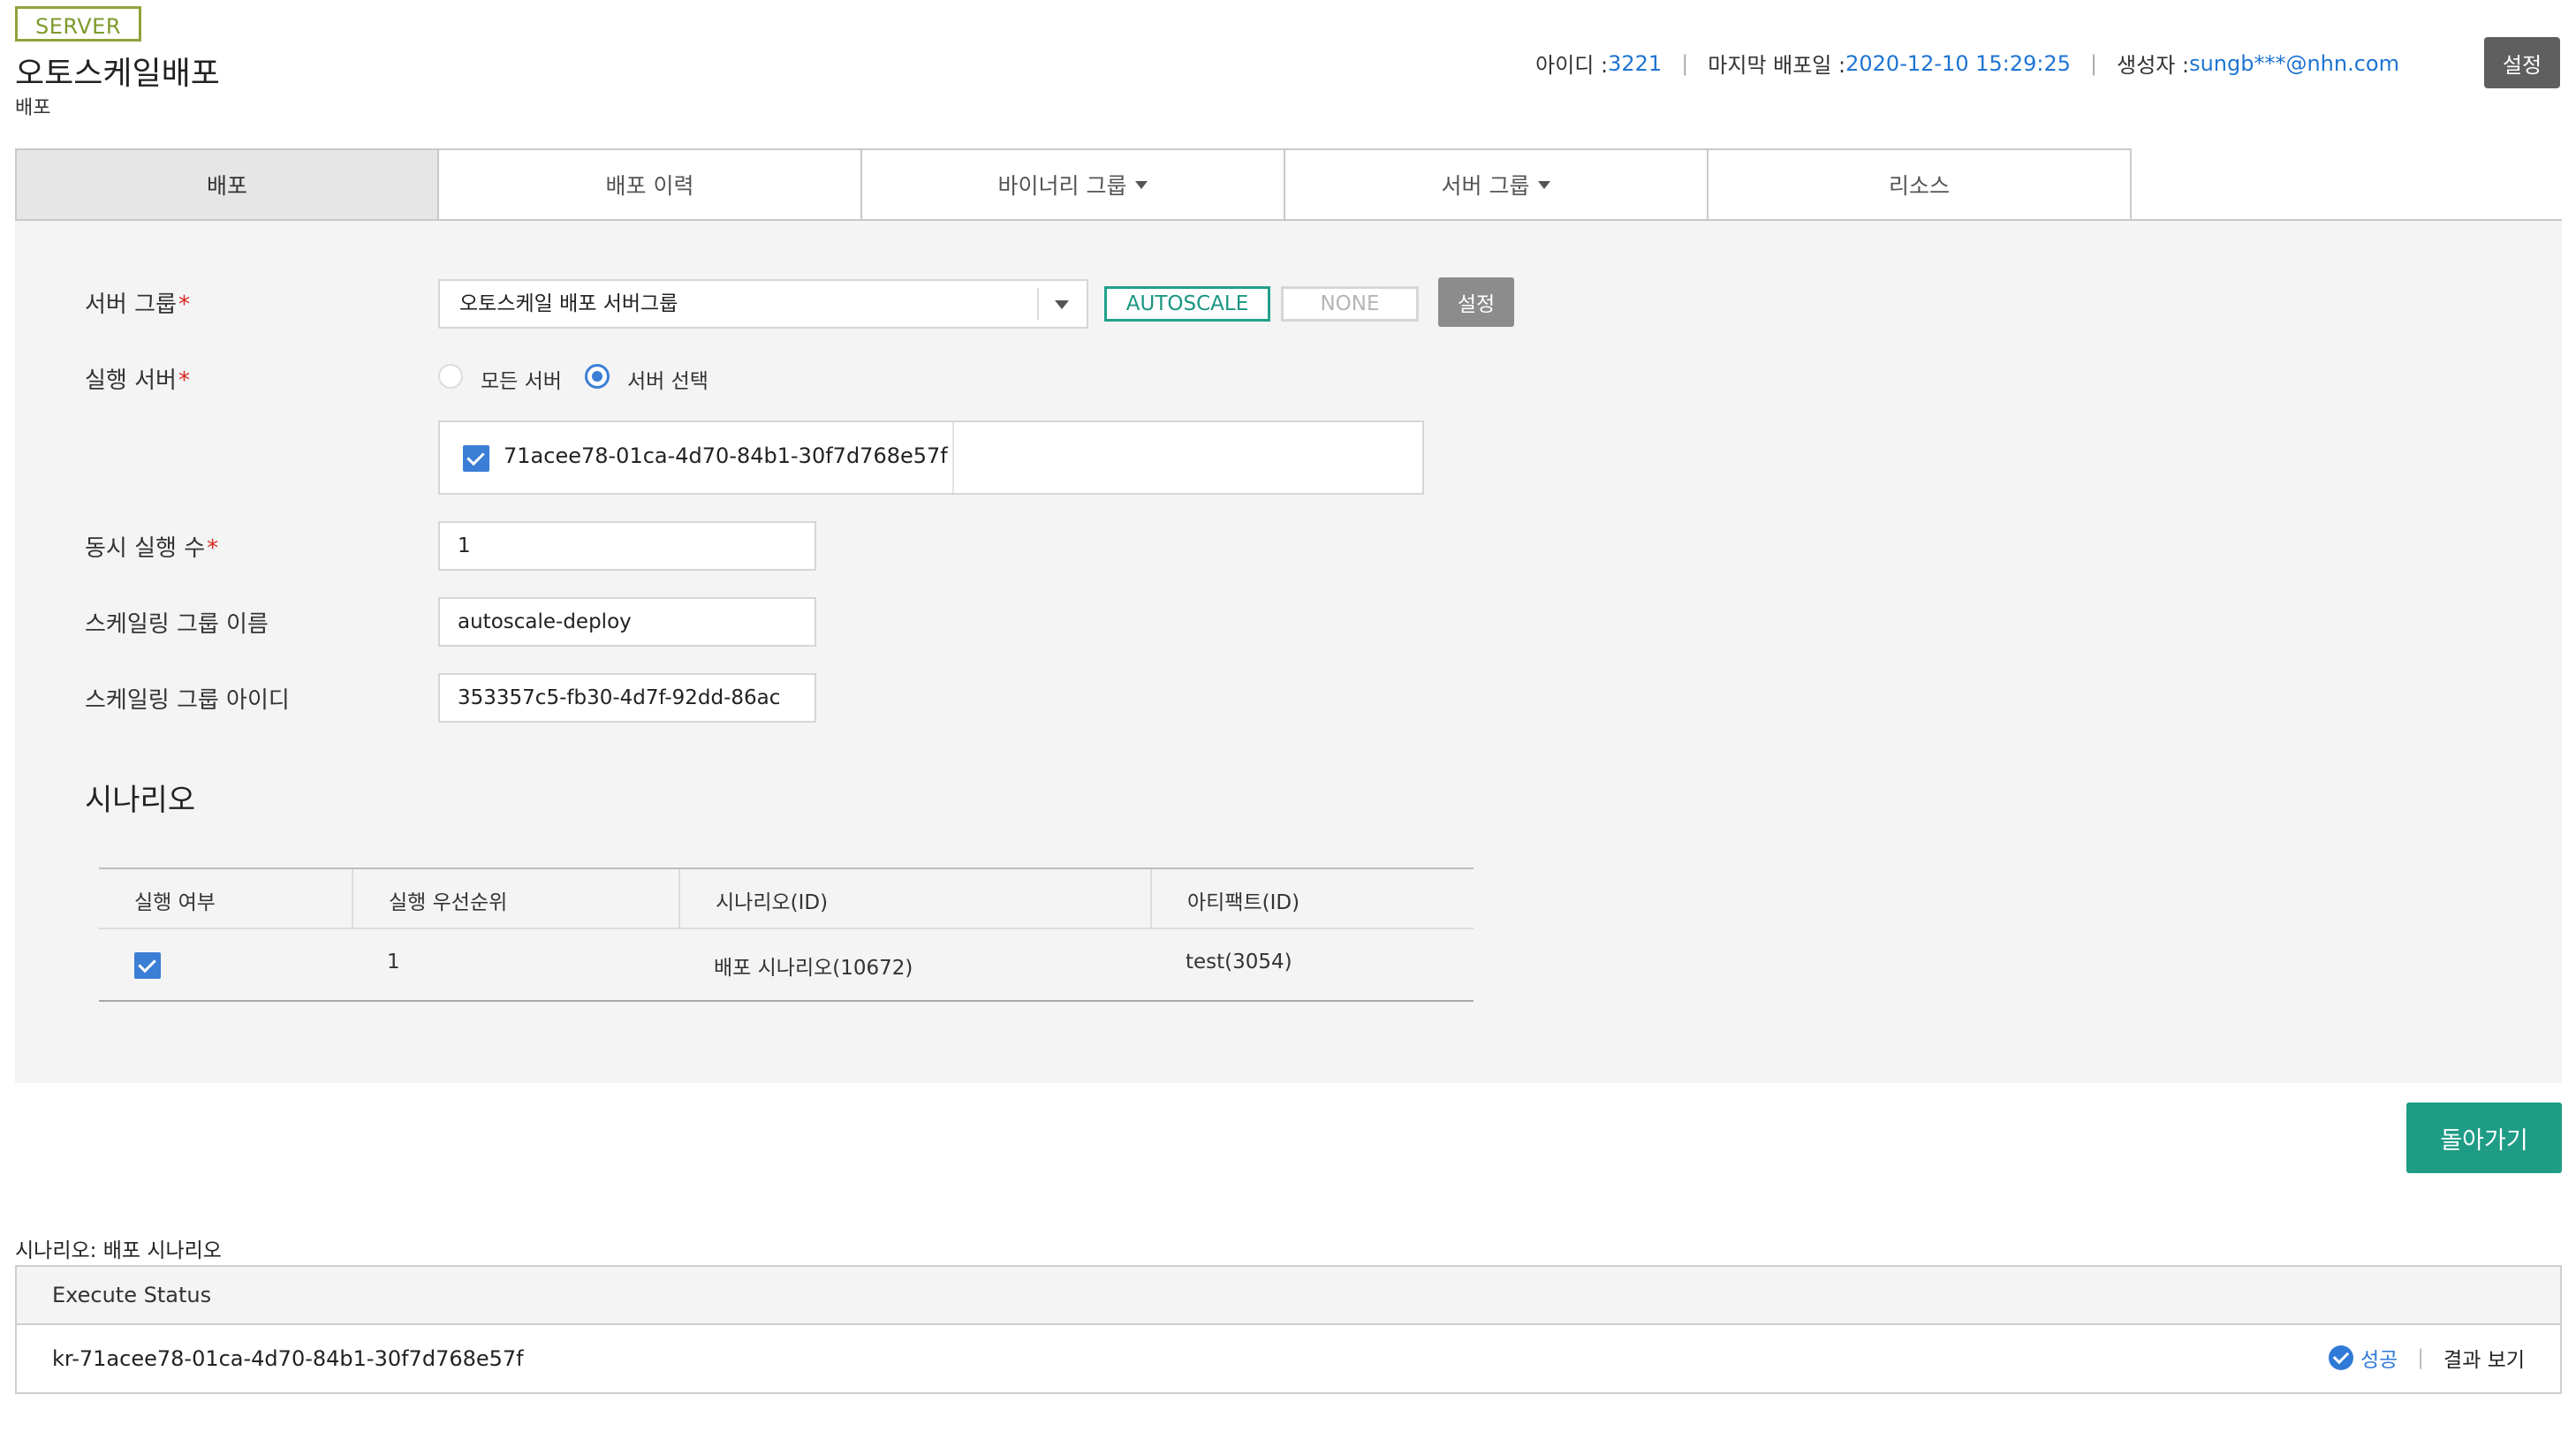 This screenshot has height=1447, width=2576. Describe the element at coordinates (132, 1295) in the screenshot. I see `execute-status-title: Execute Status` at that location.